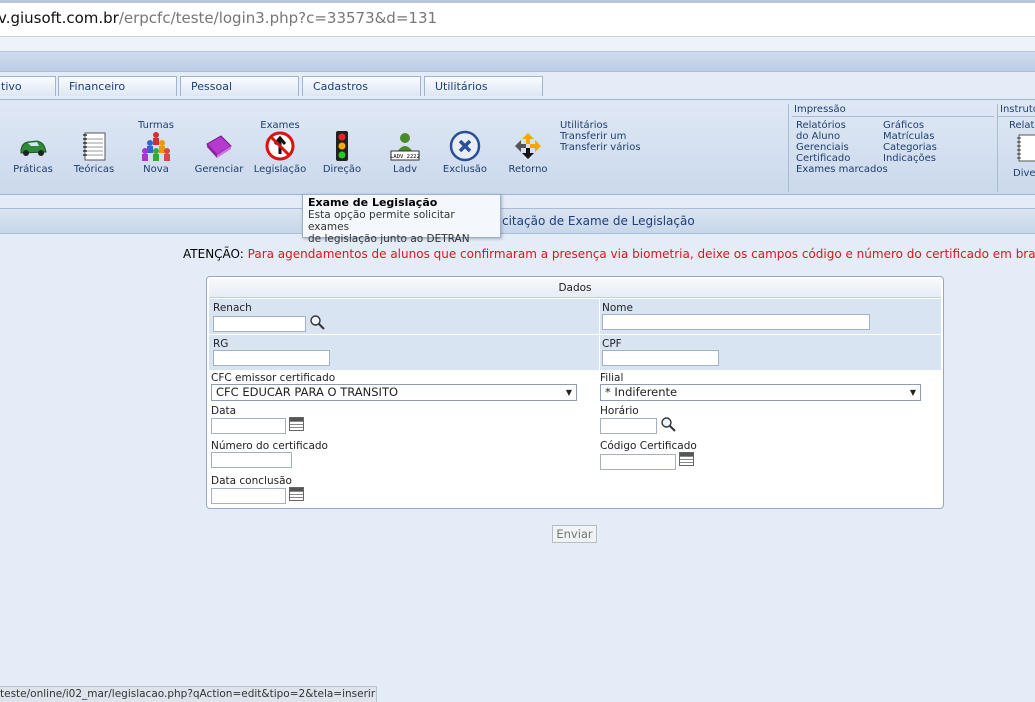 The height and width of the screenshot is (702, 1035). I want to click on numero-certificado-input, so click(251, 460).